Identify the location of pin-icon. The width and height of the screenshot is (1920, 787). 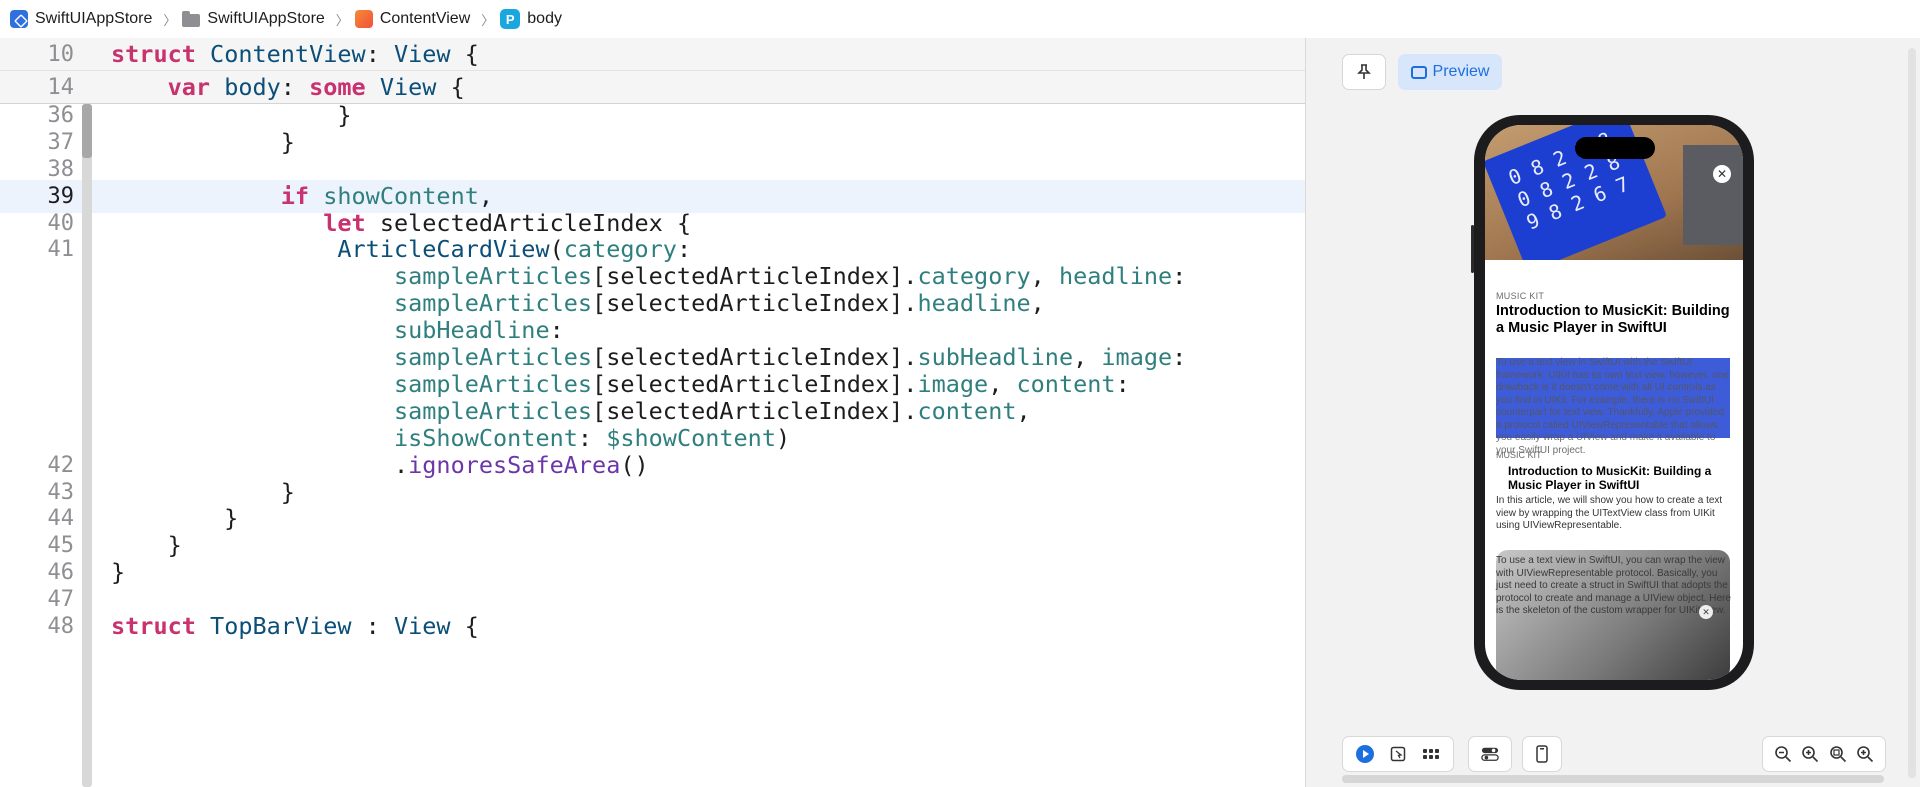
(1364, 71).